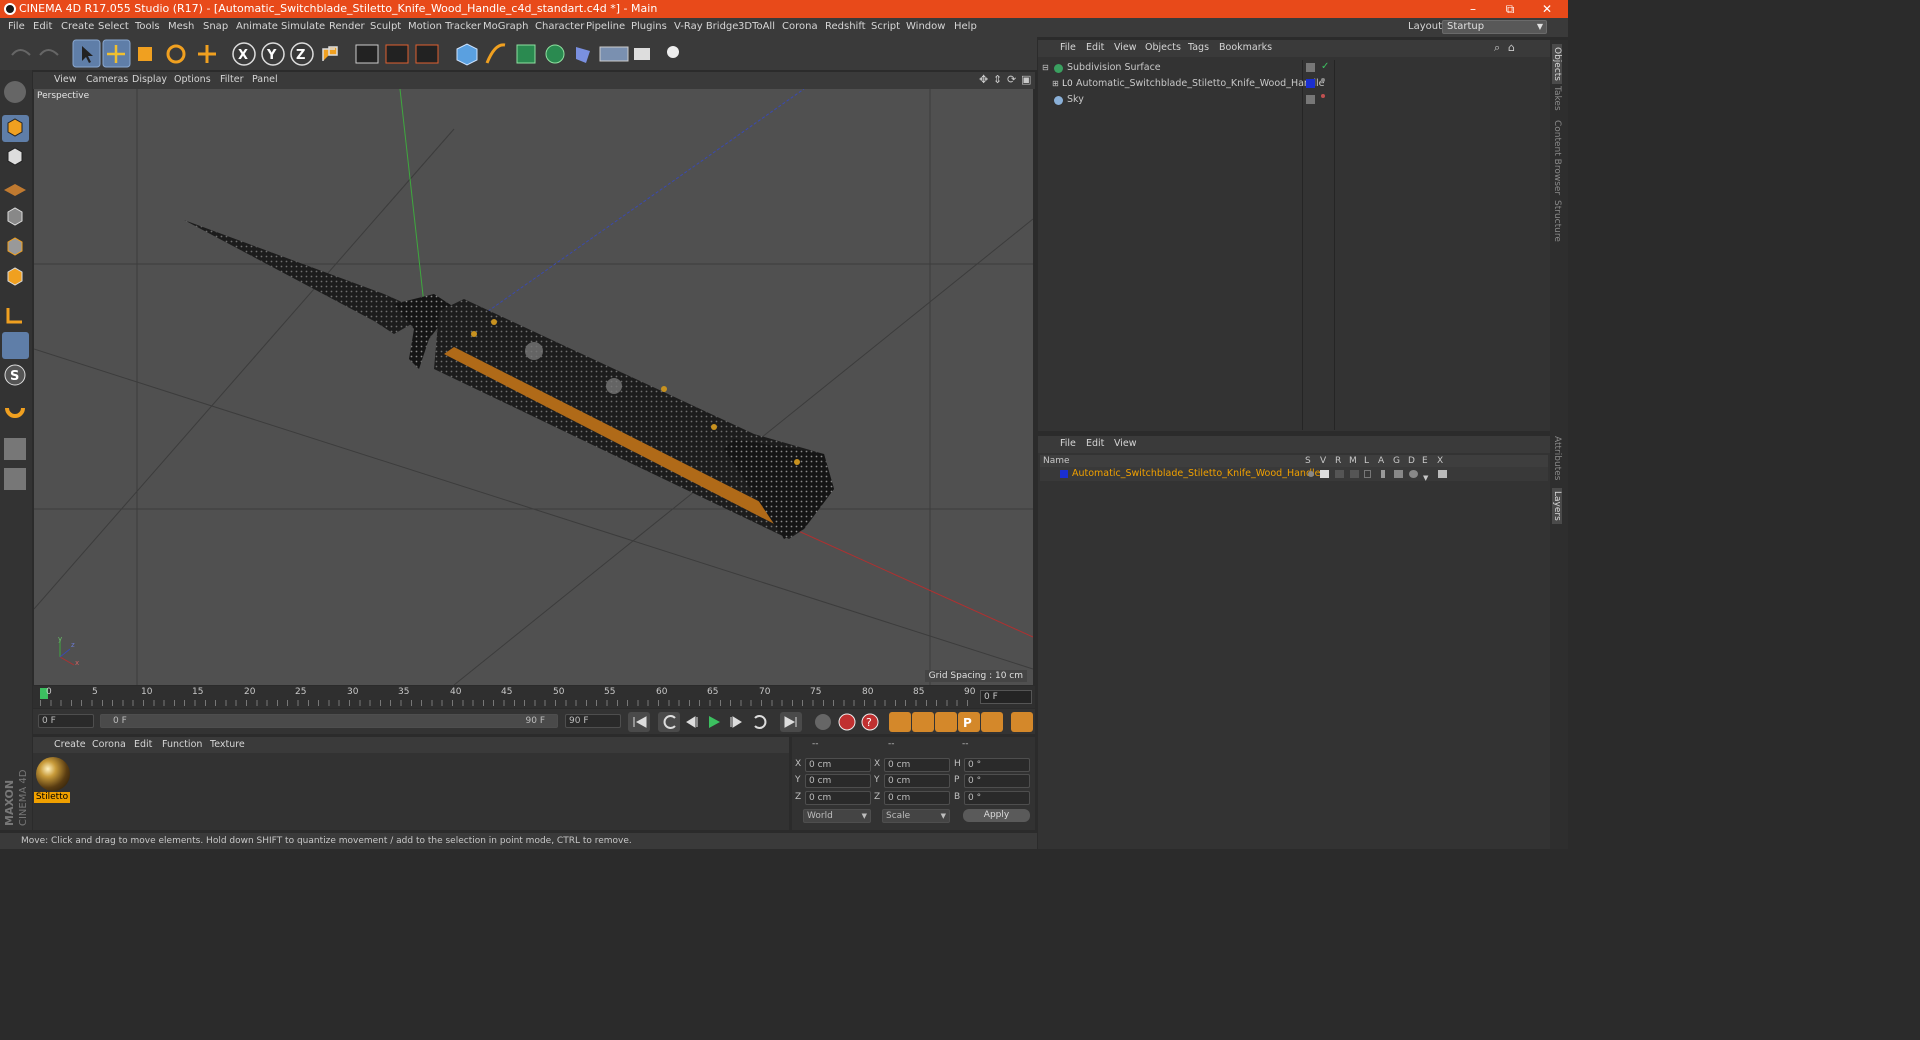  Describe the element at coordinates (367, 54) in the screenshot. I see `render-view-icon` at that location.